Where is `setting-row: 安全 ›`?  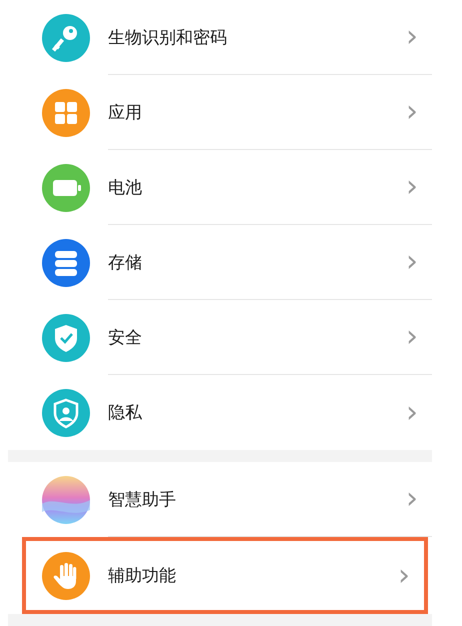 setting-row: 安全 › is located at coordinates (220, 337).